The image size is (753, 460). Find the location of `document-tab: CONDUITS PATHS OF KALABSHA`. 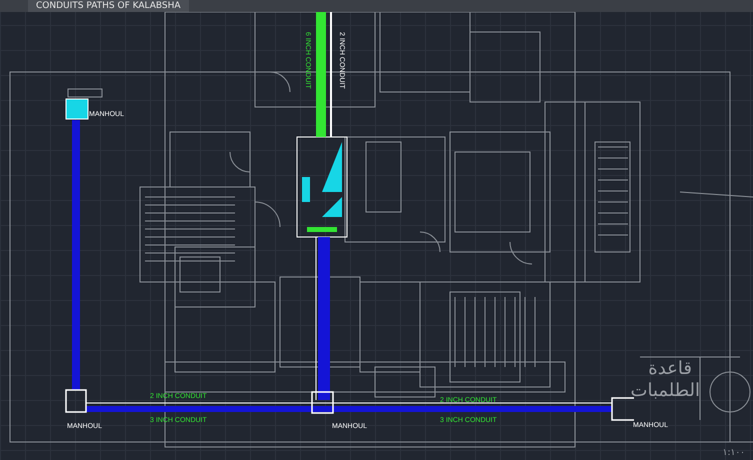

document-tab: CONDUITS PATHS OF KALABSHA is located at coordinates (108, 6).